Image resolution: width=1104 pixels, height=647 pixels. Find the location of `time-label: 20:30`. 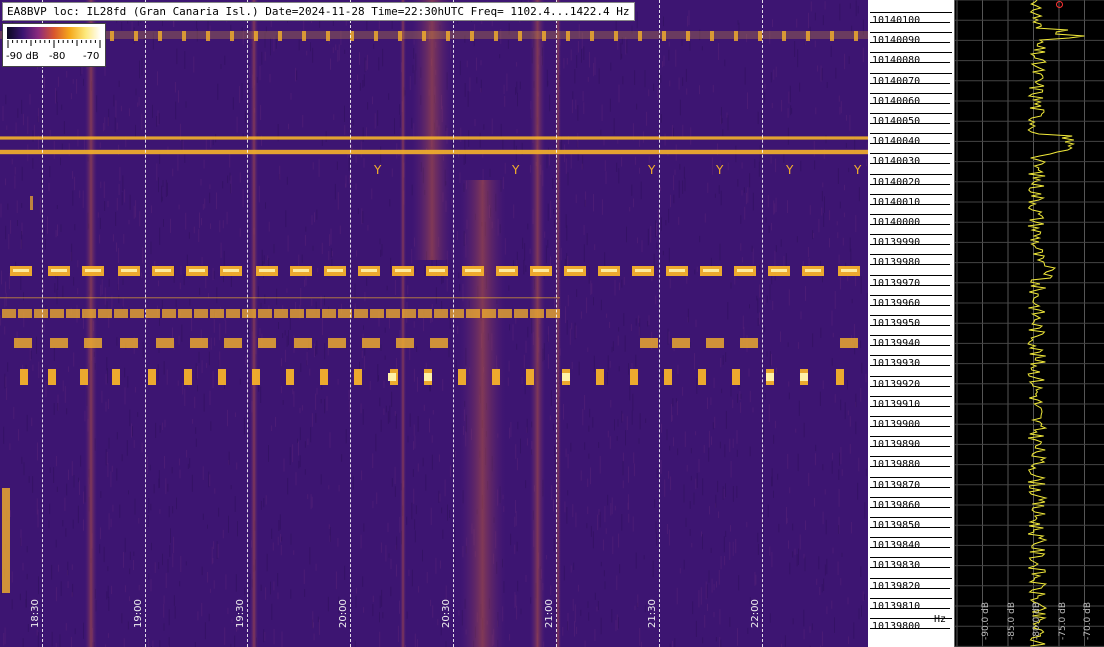

time-label: 20:30 is located at coordinates (446, 613).